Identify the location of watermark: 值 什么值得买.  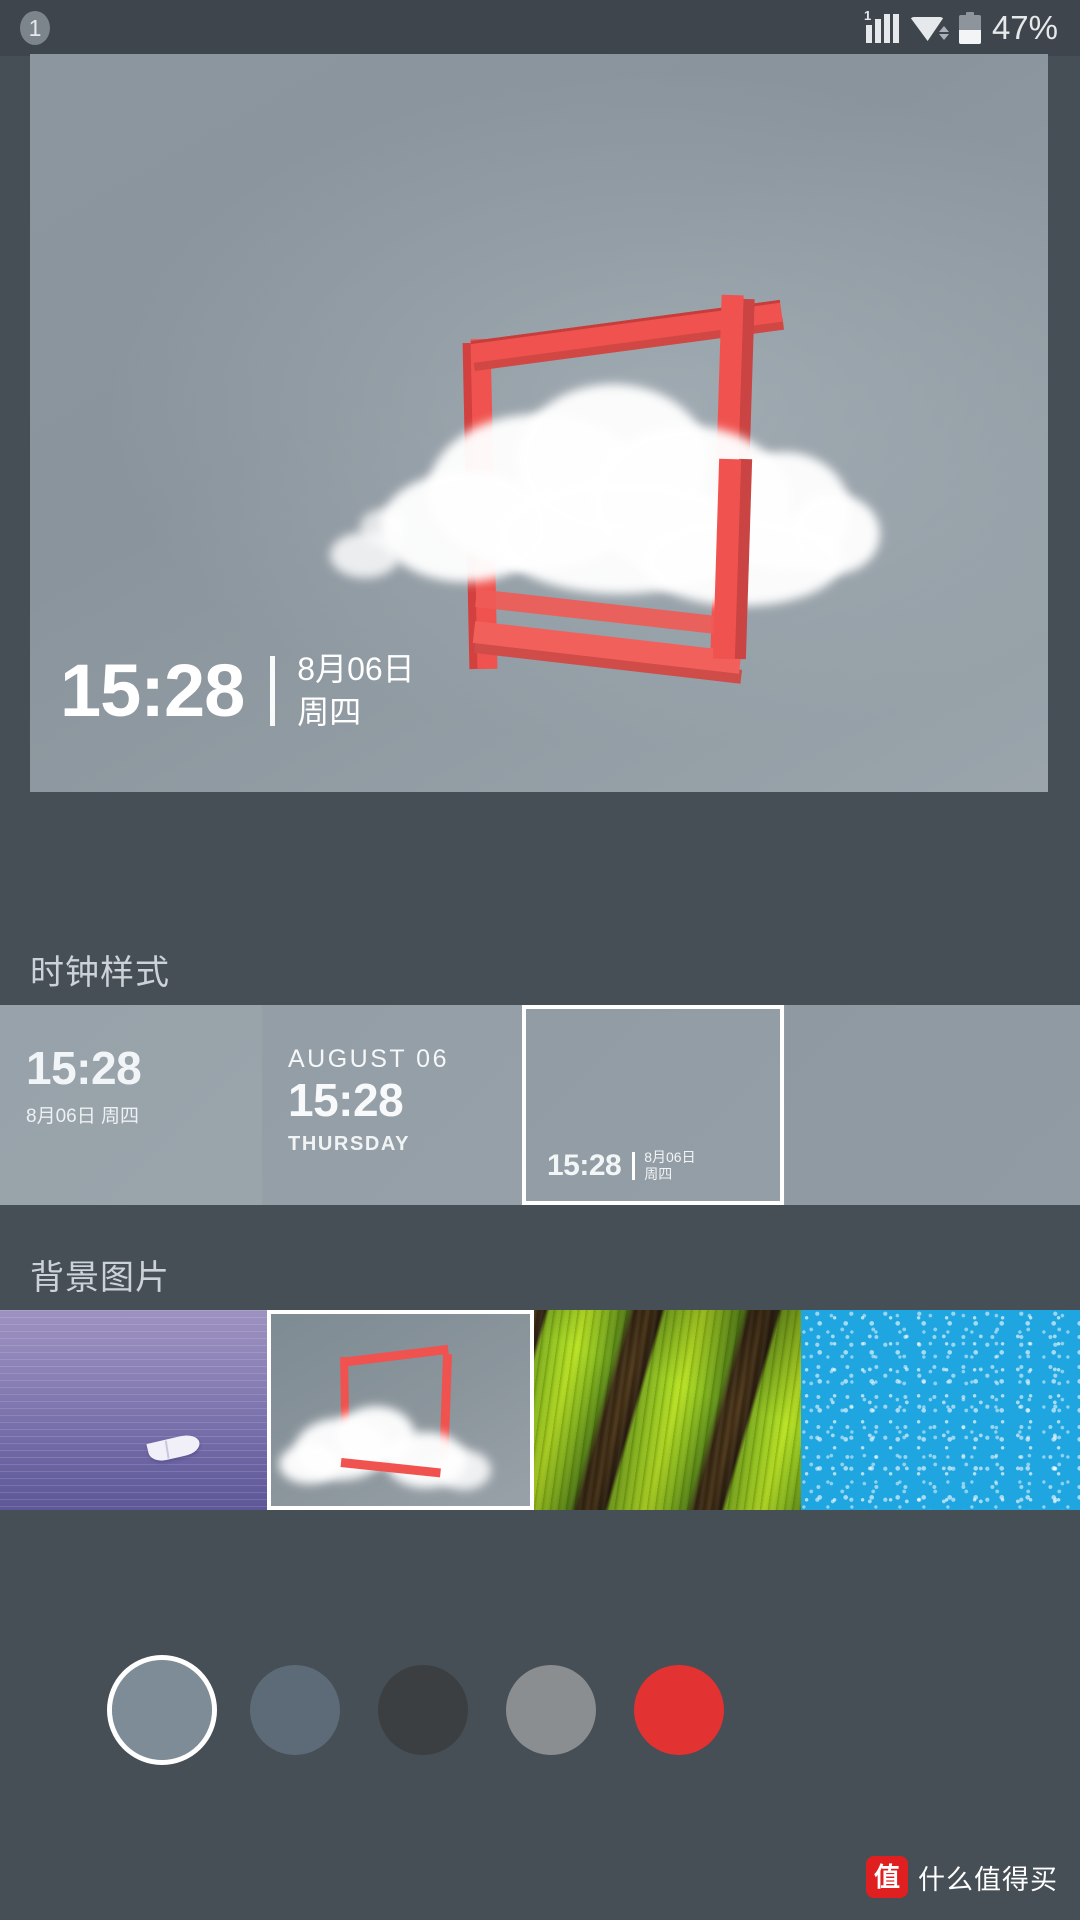
(962, 1877).